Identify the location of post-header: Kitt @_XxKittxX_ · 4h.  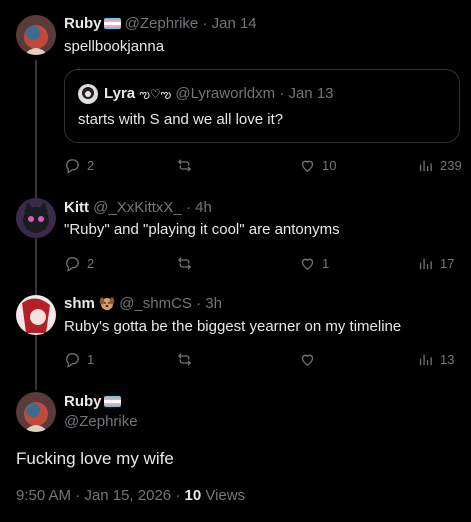
(138, 208).